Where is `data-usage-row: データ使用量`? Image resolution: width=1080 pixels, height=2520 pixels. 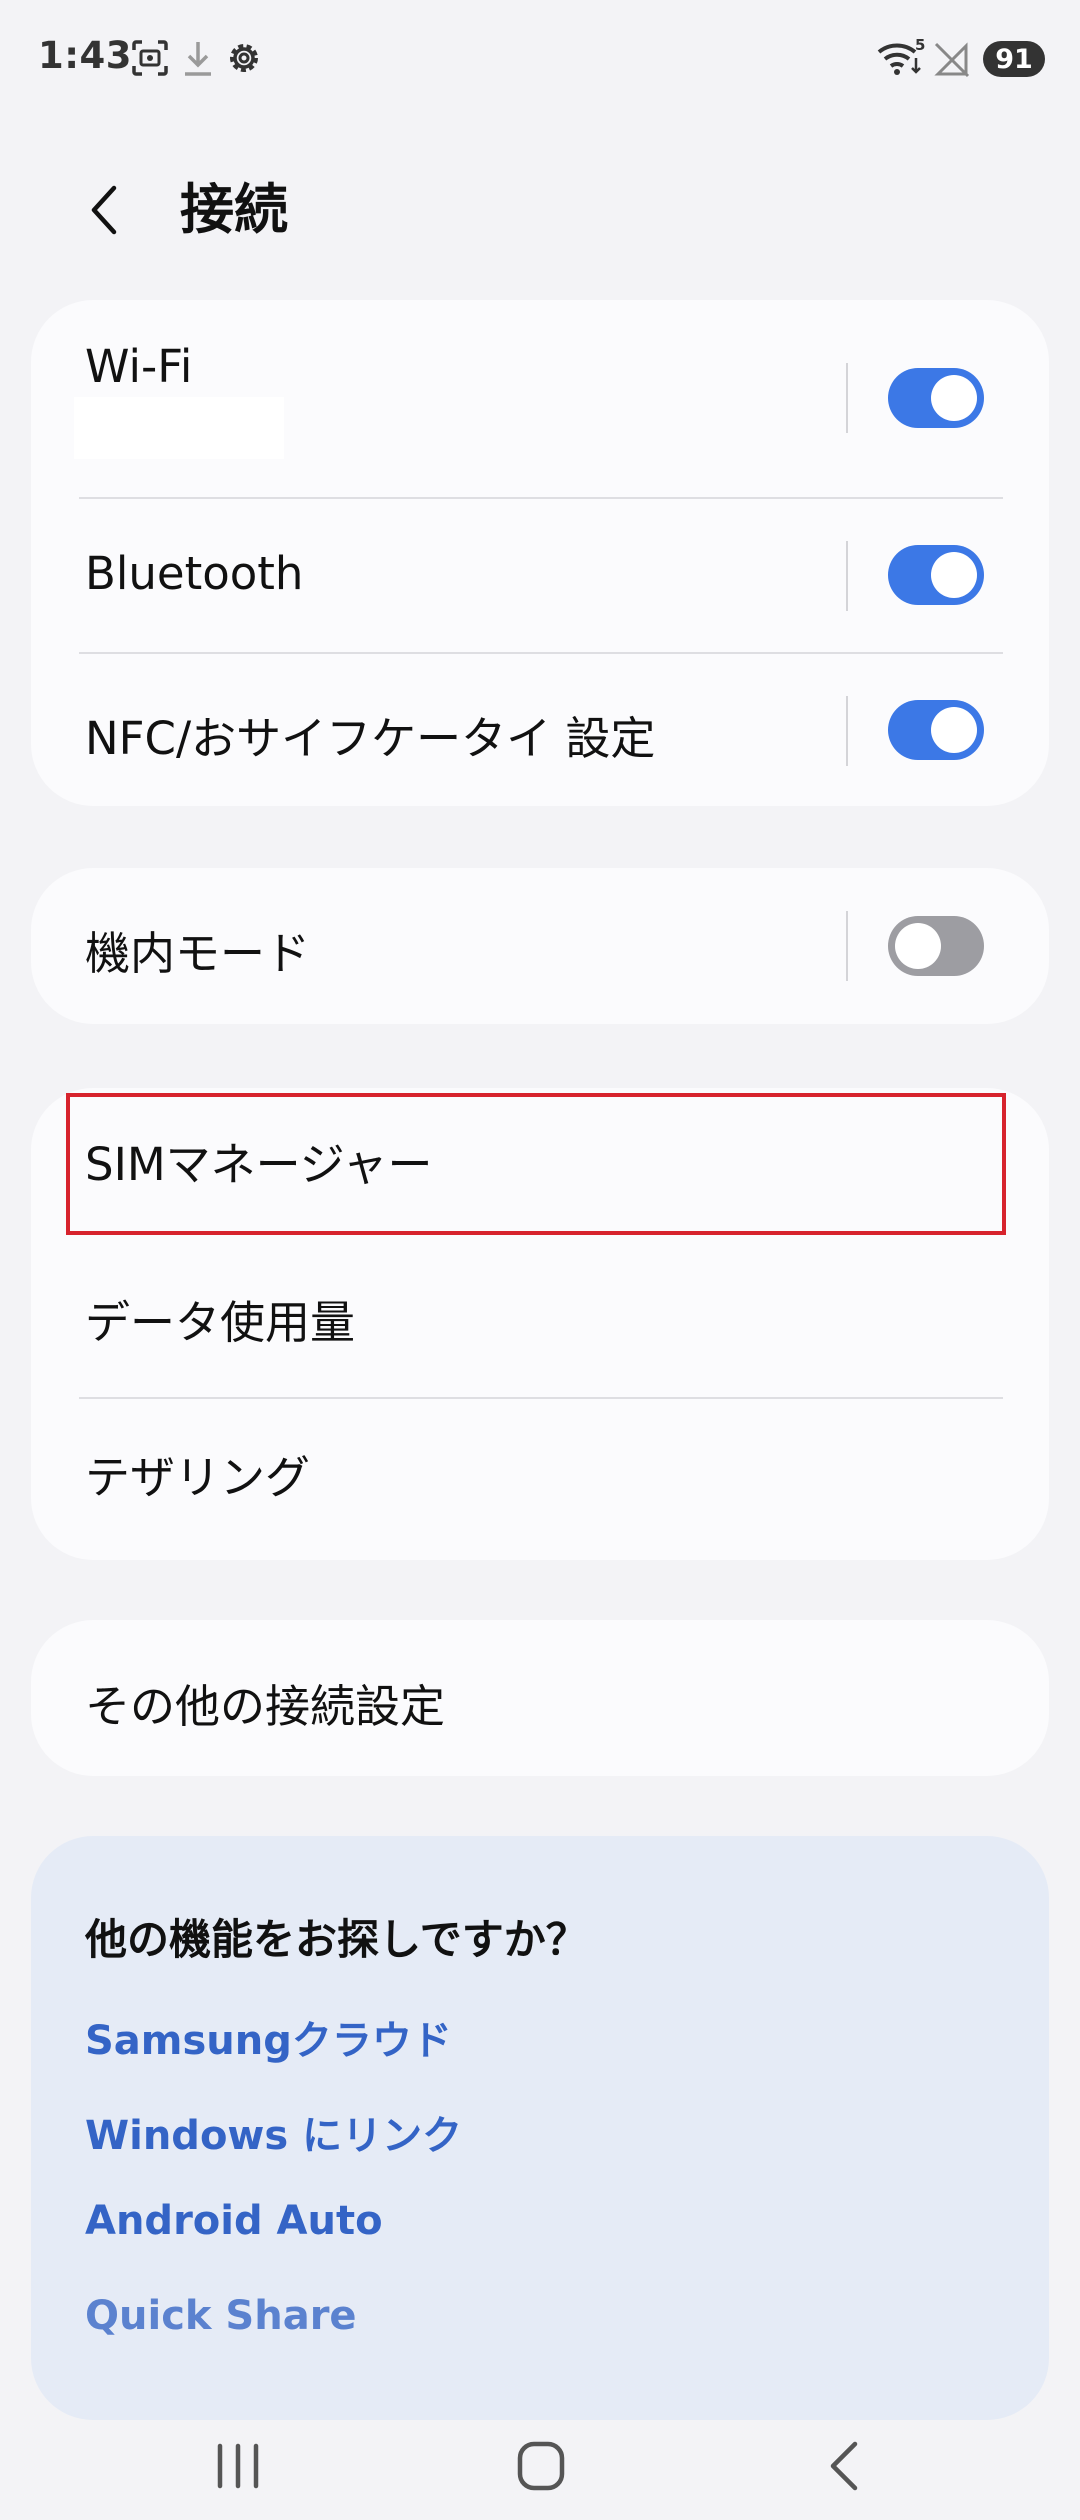 data-usage-row: データ使用量 is located at coordinates (540, 1321).